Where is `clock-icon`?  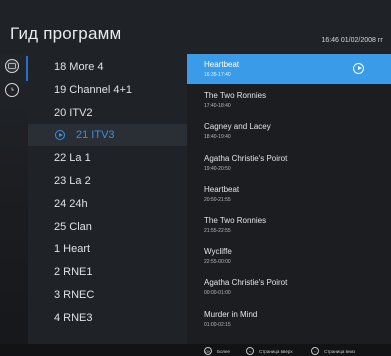 clock-icon is located at coordinates (12, 90).